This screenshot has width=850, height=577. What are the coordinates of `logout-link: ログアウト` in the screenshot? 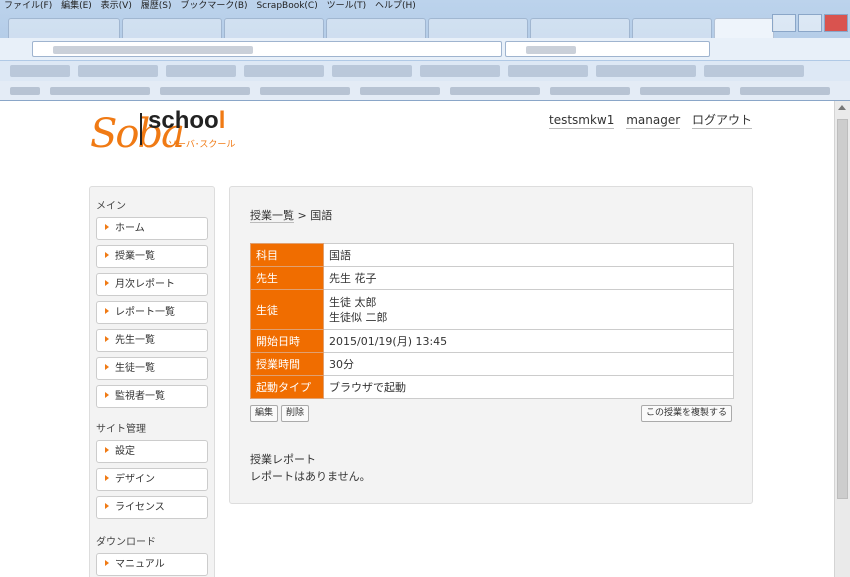 It's located at (721, 121).